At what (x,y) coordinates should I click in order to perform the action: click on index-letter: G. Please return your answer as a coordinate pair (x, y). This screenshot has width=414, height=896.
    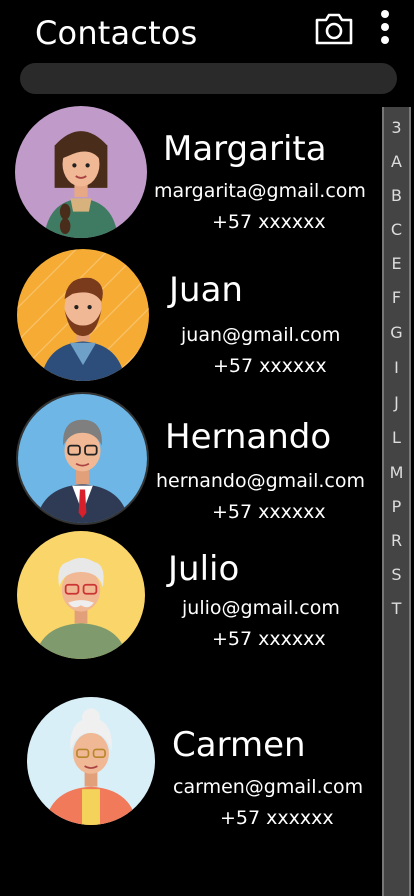
    Looking at the image, I should click on (396, 332).